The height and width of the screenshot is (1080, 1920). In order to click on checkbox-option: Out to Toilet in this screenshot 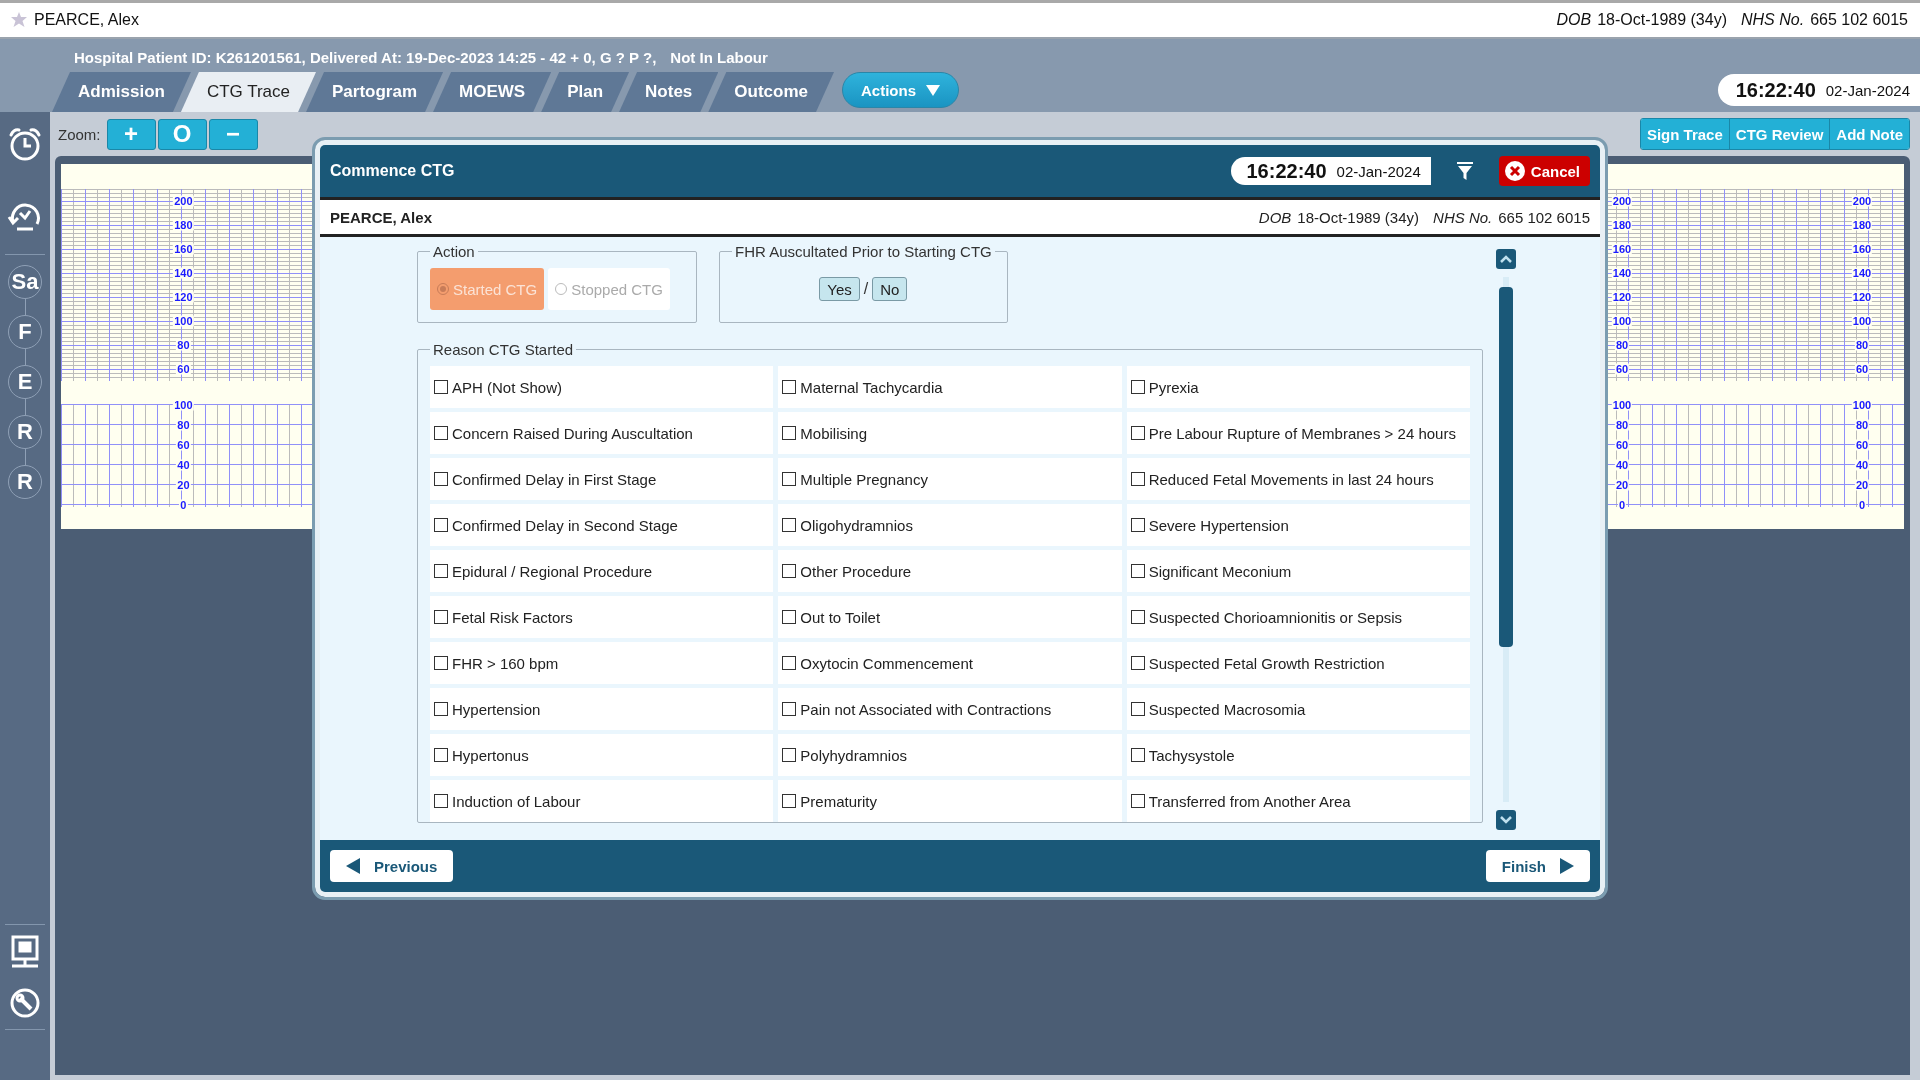, I will do `click(950, 617)`.